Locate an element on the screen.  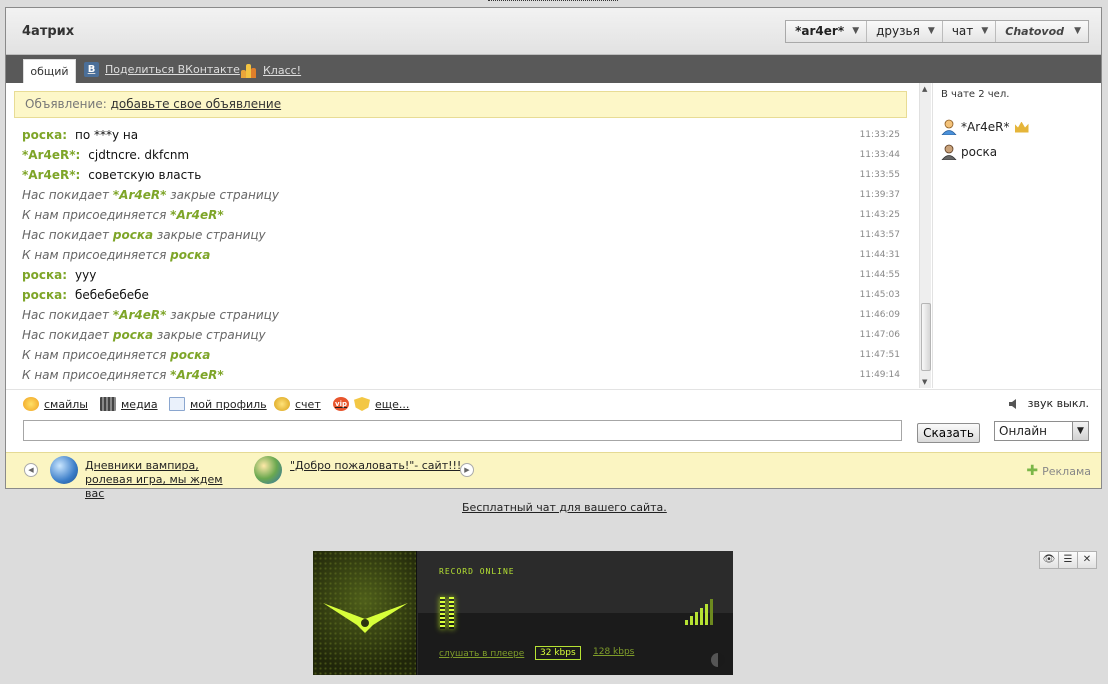
smileys-button: смайлы is located at coordinates (55, 404).